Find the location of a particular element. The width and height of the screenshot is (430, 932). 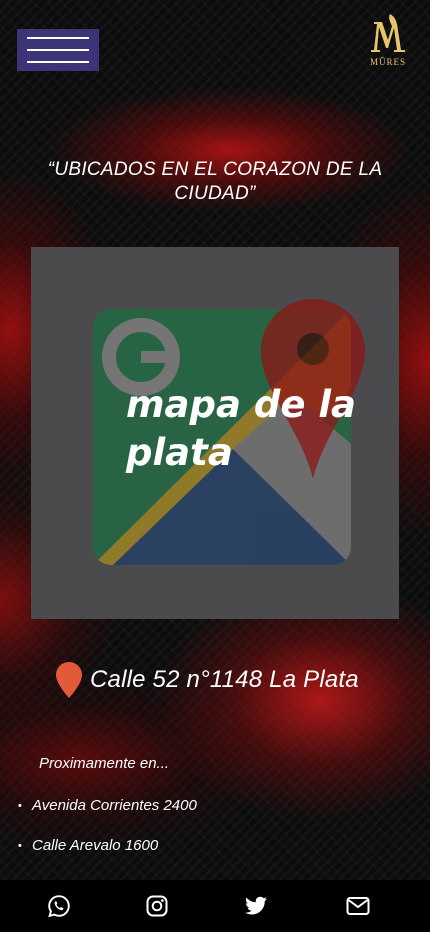

address: Calle 52 n°1148 La Plata is located at coordinates (207, 680).